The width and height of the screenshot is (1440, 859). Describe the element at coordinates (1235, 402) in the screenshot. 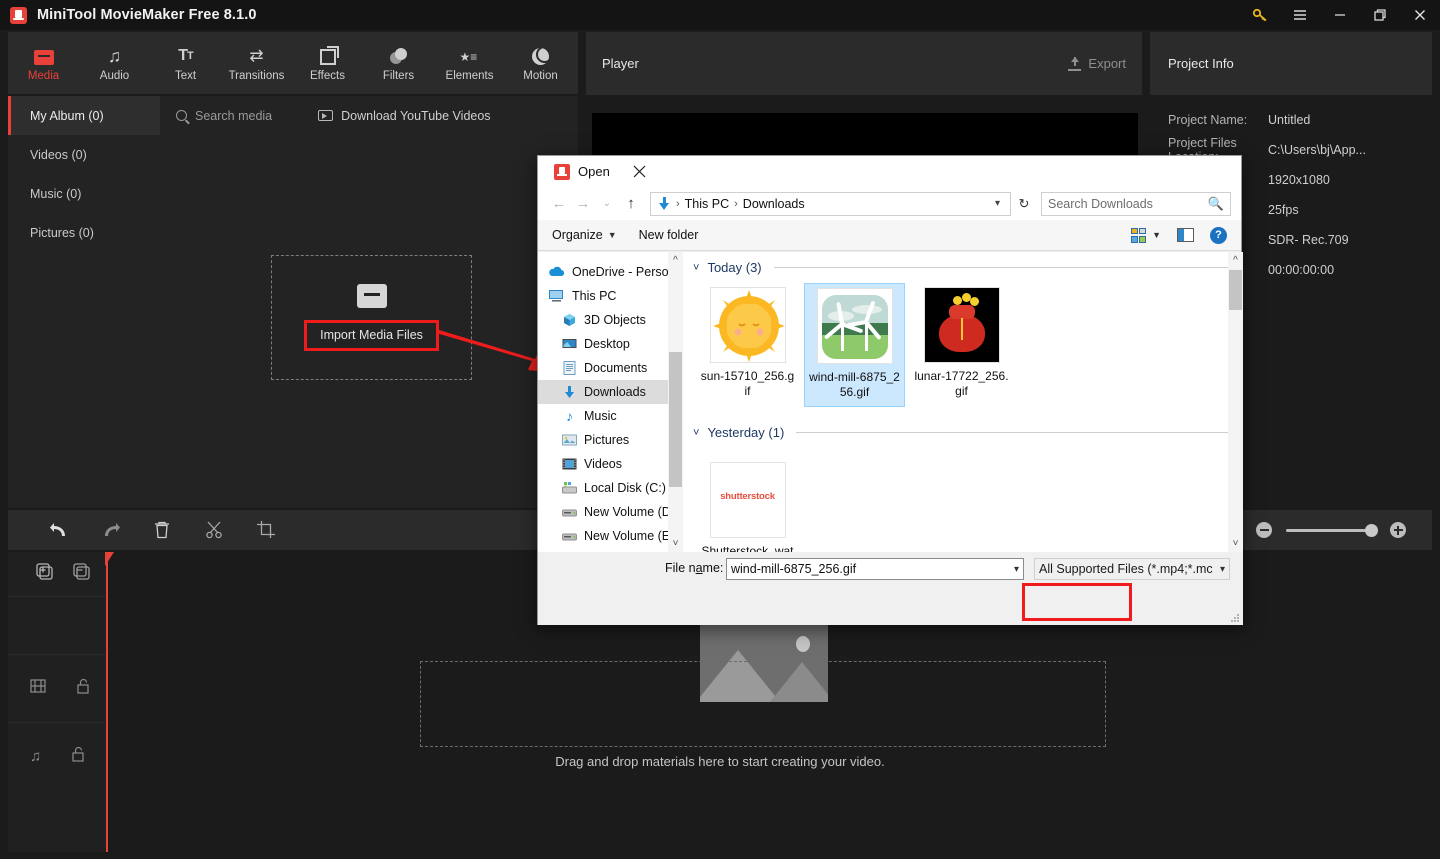

I see `file-pane-scrollbar: ^ ˅` at that location.